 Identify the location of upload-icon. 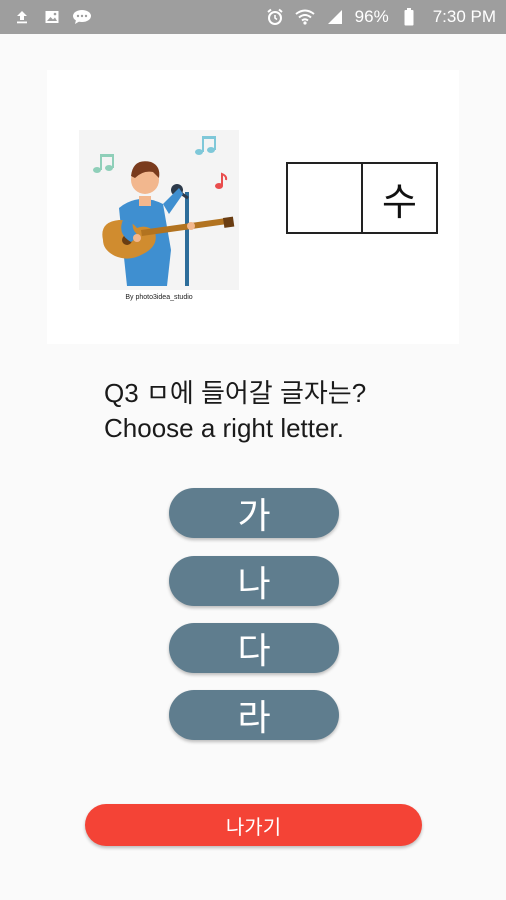
(22, 17).